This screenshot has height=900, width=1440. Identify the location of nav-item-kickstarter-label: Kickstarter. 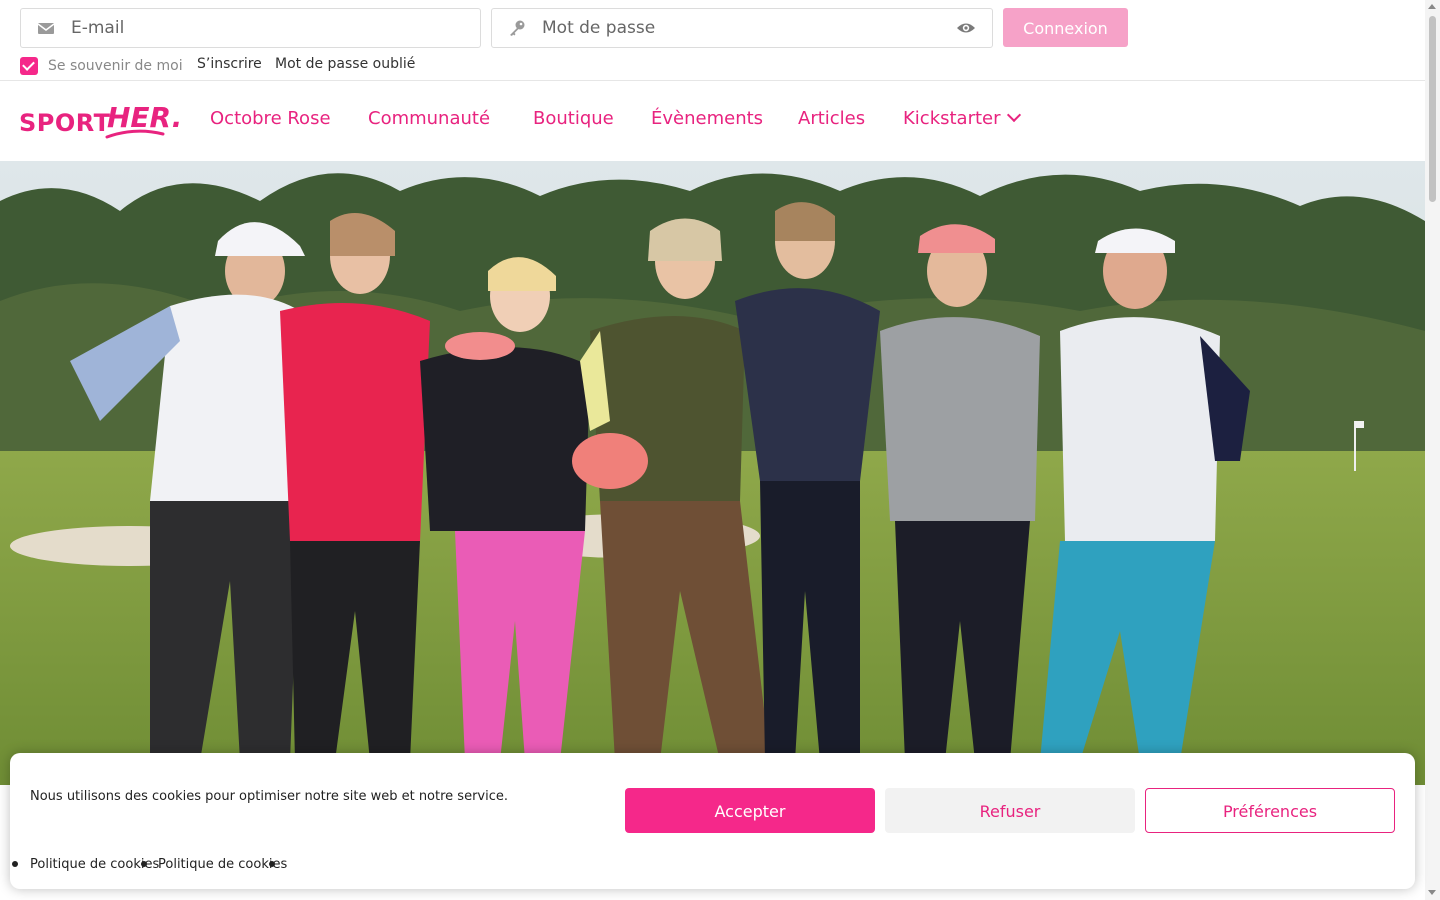
(952, 118).